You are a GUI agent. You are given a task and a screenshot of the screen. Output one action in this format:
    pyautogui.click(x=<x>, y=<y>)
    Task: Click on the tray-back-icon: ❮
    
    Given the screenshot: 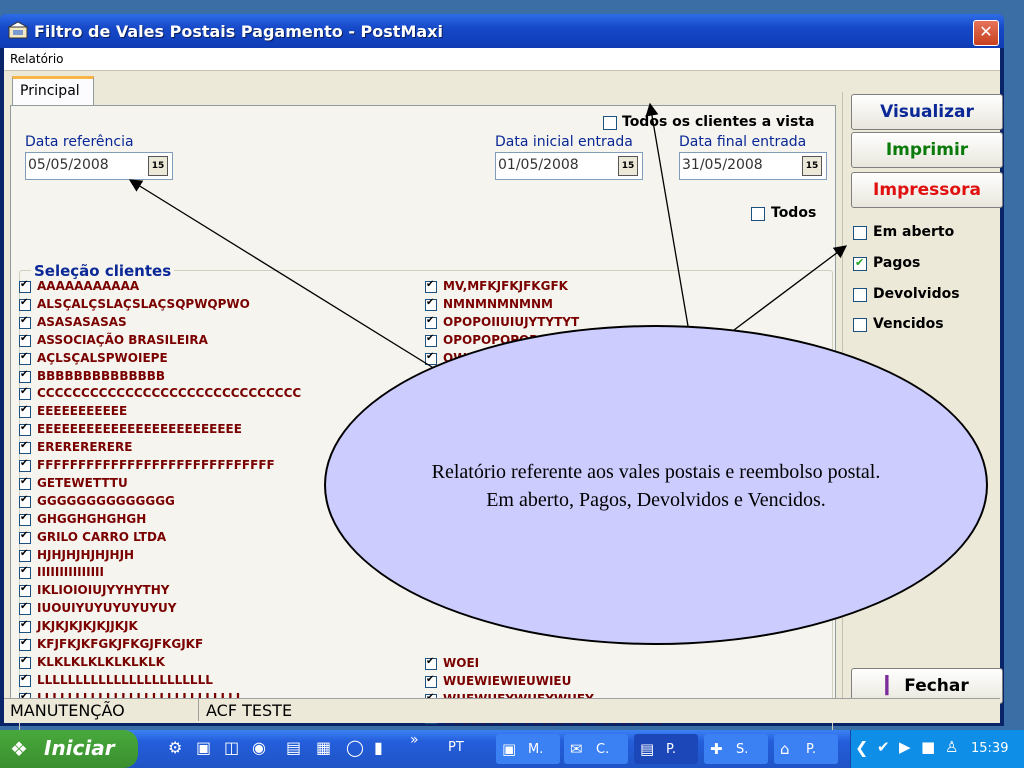 What is the action you would take?
    pyautogui.click(x=861, y=747)
    